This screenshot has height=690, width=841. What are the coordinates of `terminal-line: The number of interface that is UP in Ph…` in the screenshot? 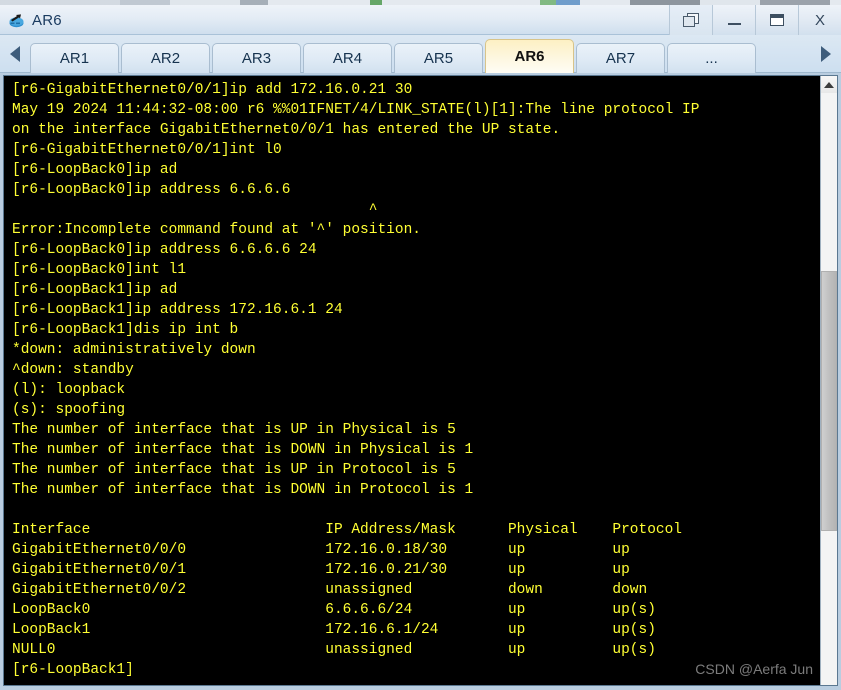 It's located at (234, 430).